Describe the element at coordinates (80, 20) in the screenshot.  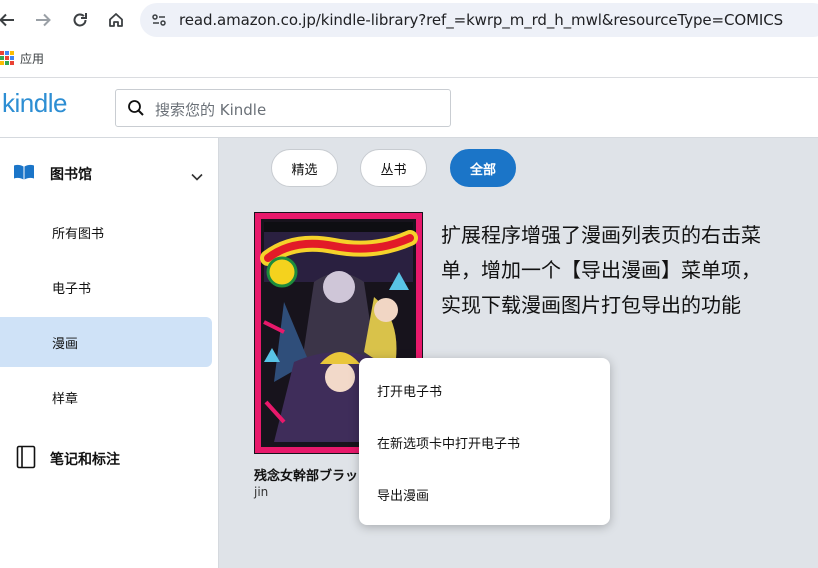
I see `reload-icon` at that location.